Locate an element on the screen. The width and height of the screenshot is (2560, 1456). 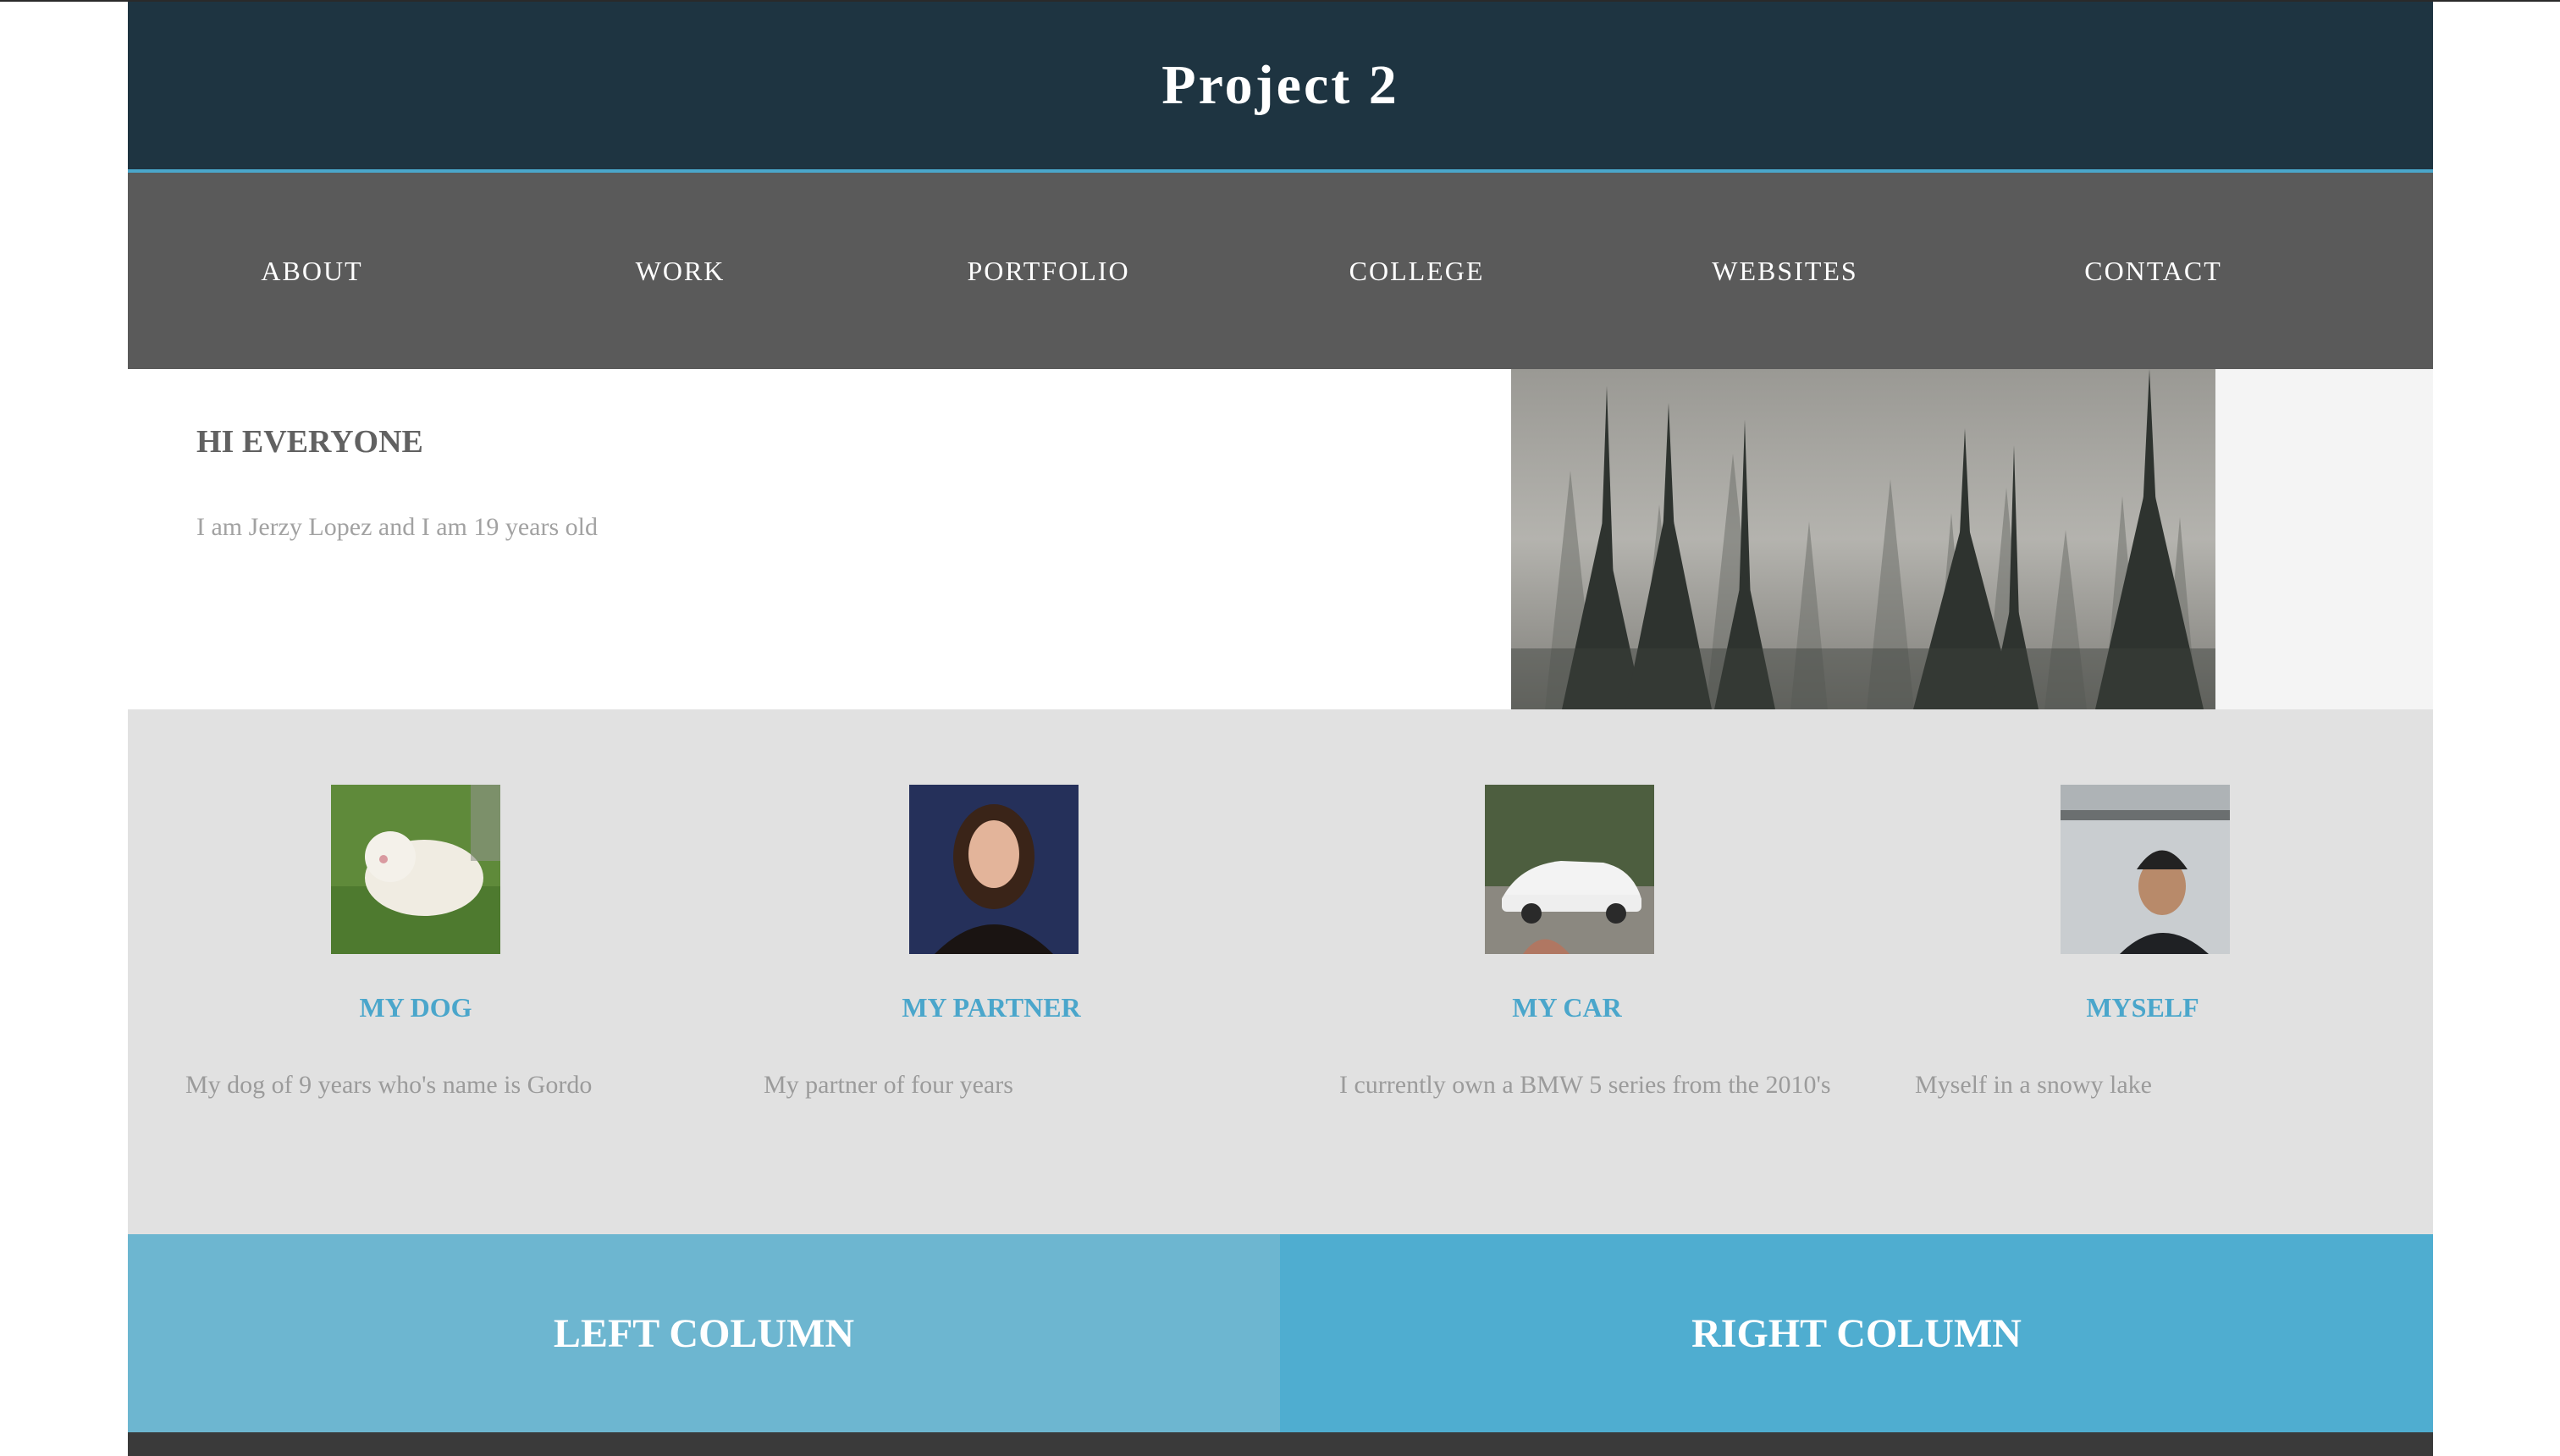
left-column: LEFT COLUMN is located at coordinates (704, 1333).